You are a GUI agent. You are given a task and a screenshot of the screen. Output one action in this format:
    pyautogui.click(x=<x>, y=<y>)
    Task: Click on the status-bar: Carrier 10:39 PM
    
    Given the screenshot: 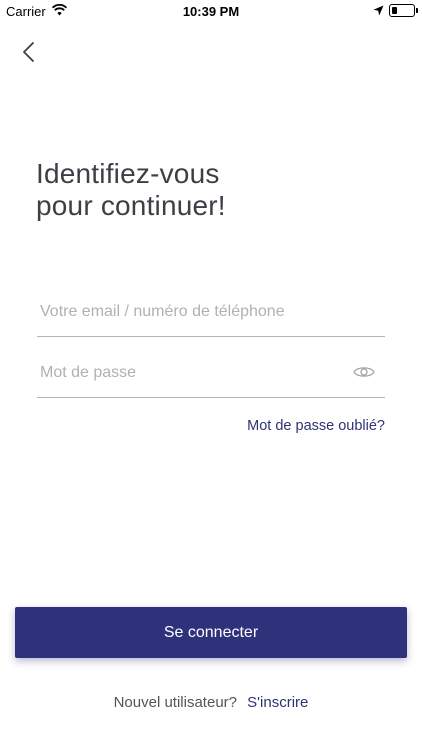 What is the action you would take?
    pyautogui.click(x=211, y=11)
    